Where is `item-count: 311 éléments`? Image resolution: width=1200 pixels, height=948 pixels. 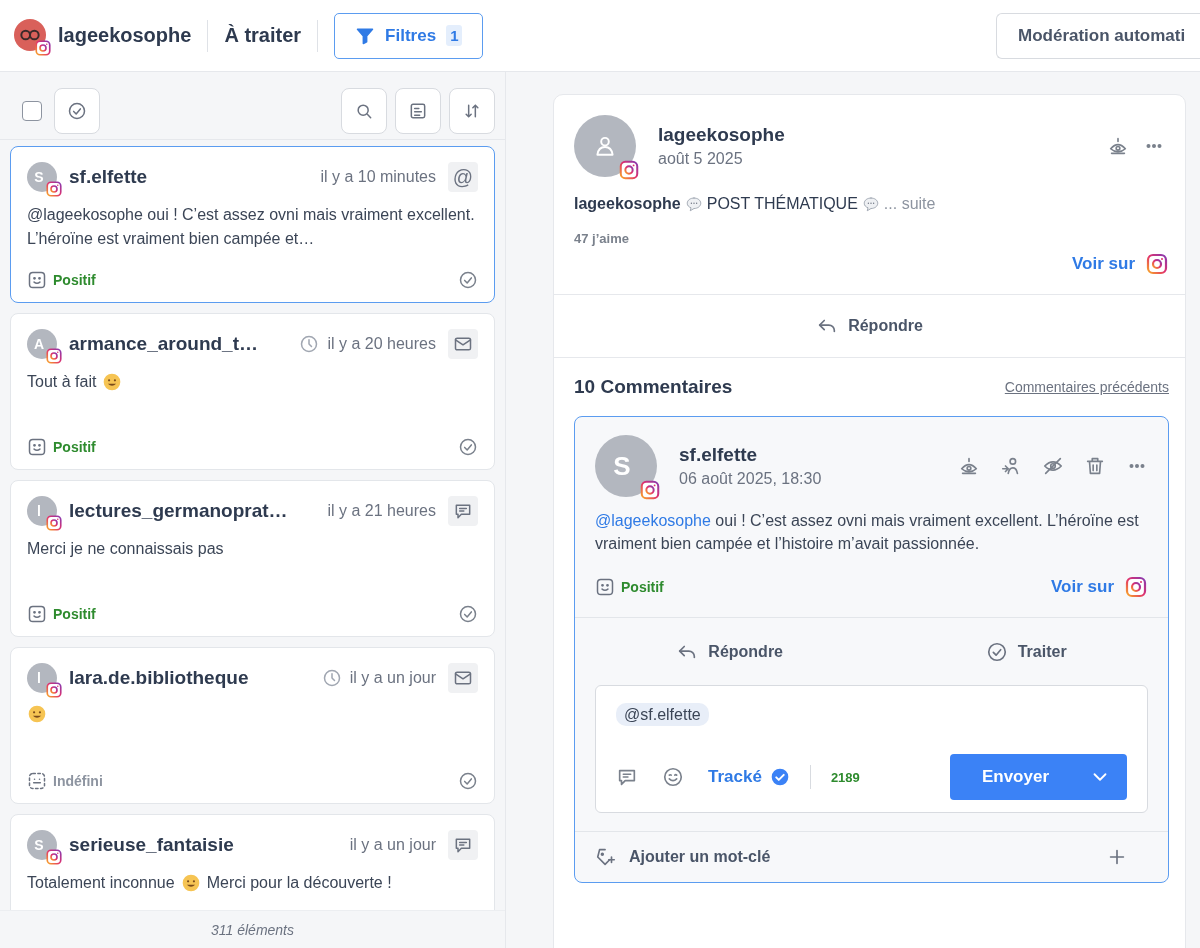 item-count: 311 éléments is located at coordinates (252, 929).